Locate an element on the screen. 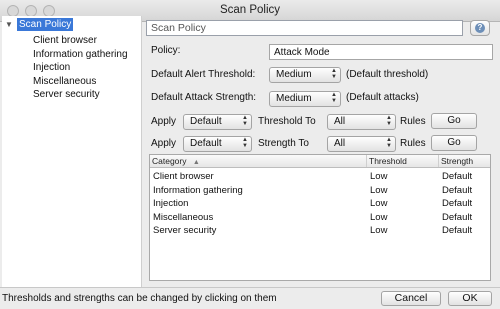 This screenshot has height=309, width=500. attack-strength-note: (Default attacks) is located at coordinates (382, 97).